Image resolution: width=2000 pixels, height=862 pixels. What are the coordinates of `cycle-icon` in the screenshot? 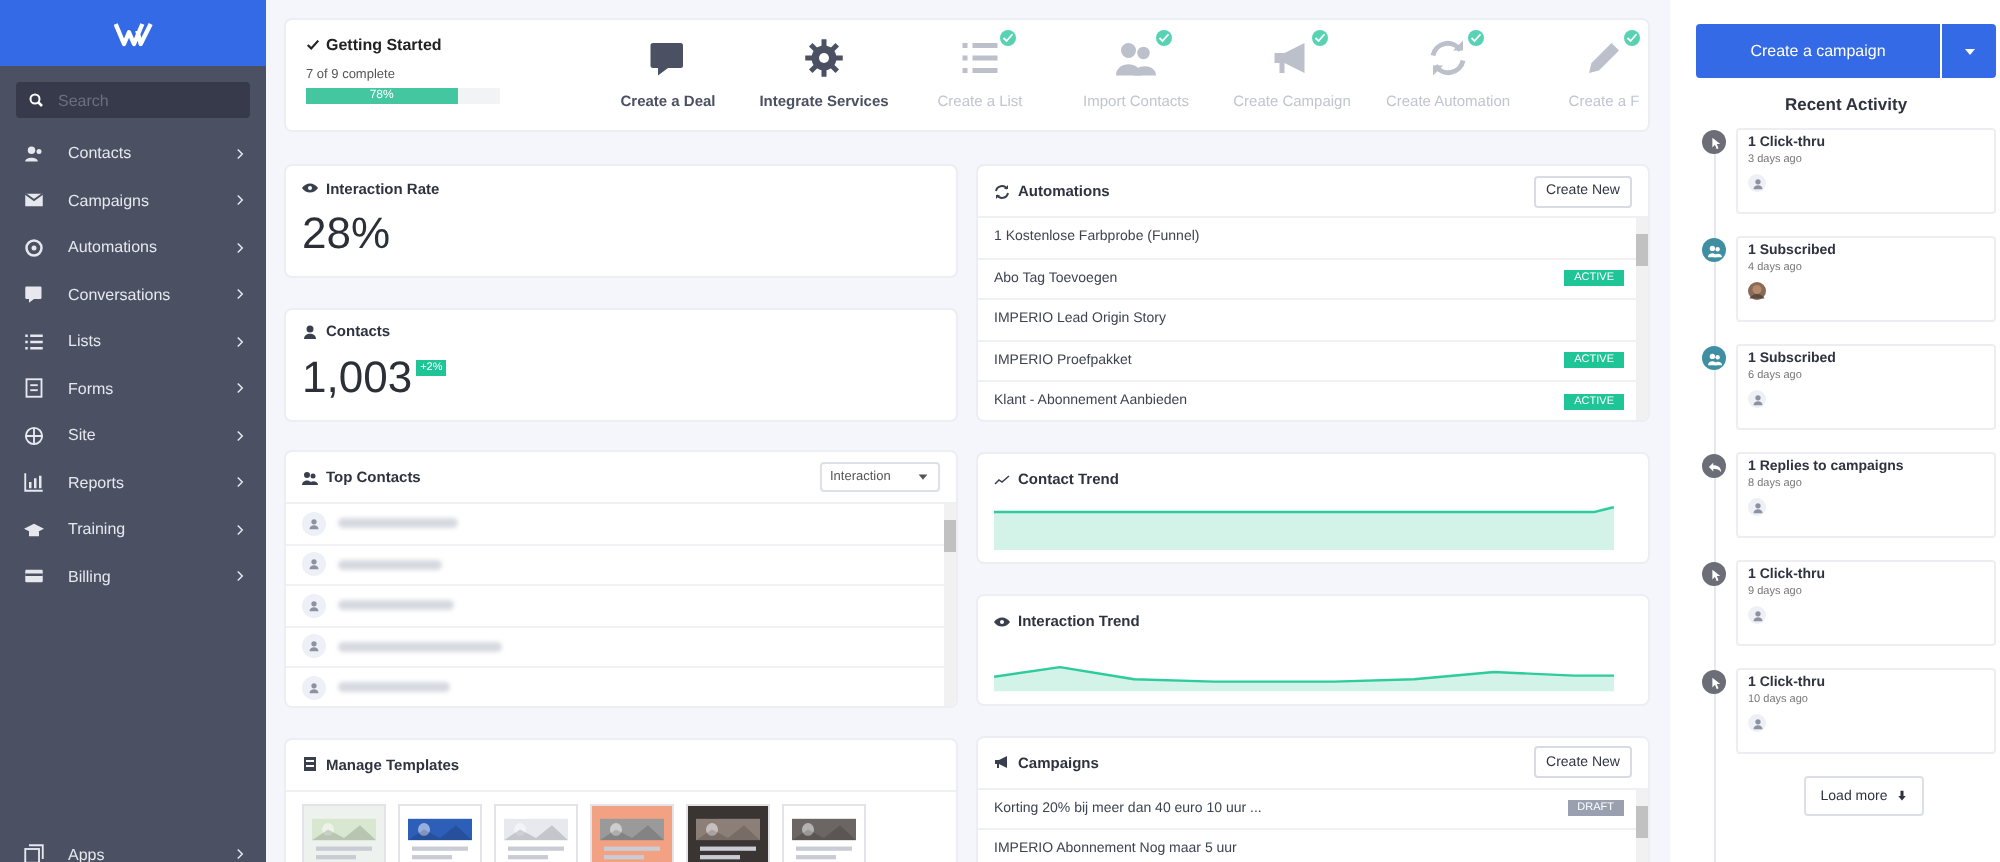 It's located at (34, 247).